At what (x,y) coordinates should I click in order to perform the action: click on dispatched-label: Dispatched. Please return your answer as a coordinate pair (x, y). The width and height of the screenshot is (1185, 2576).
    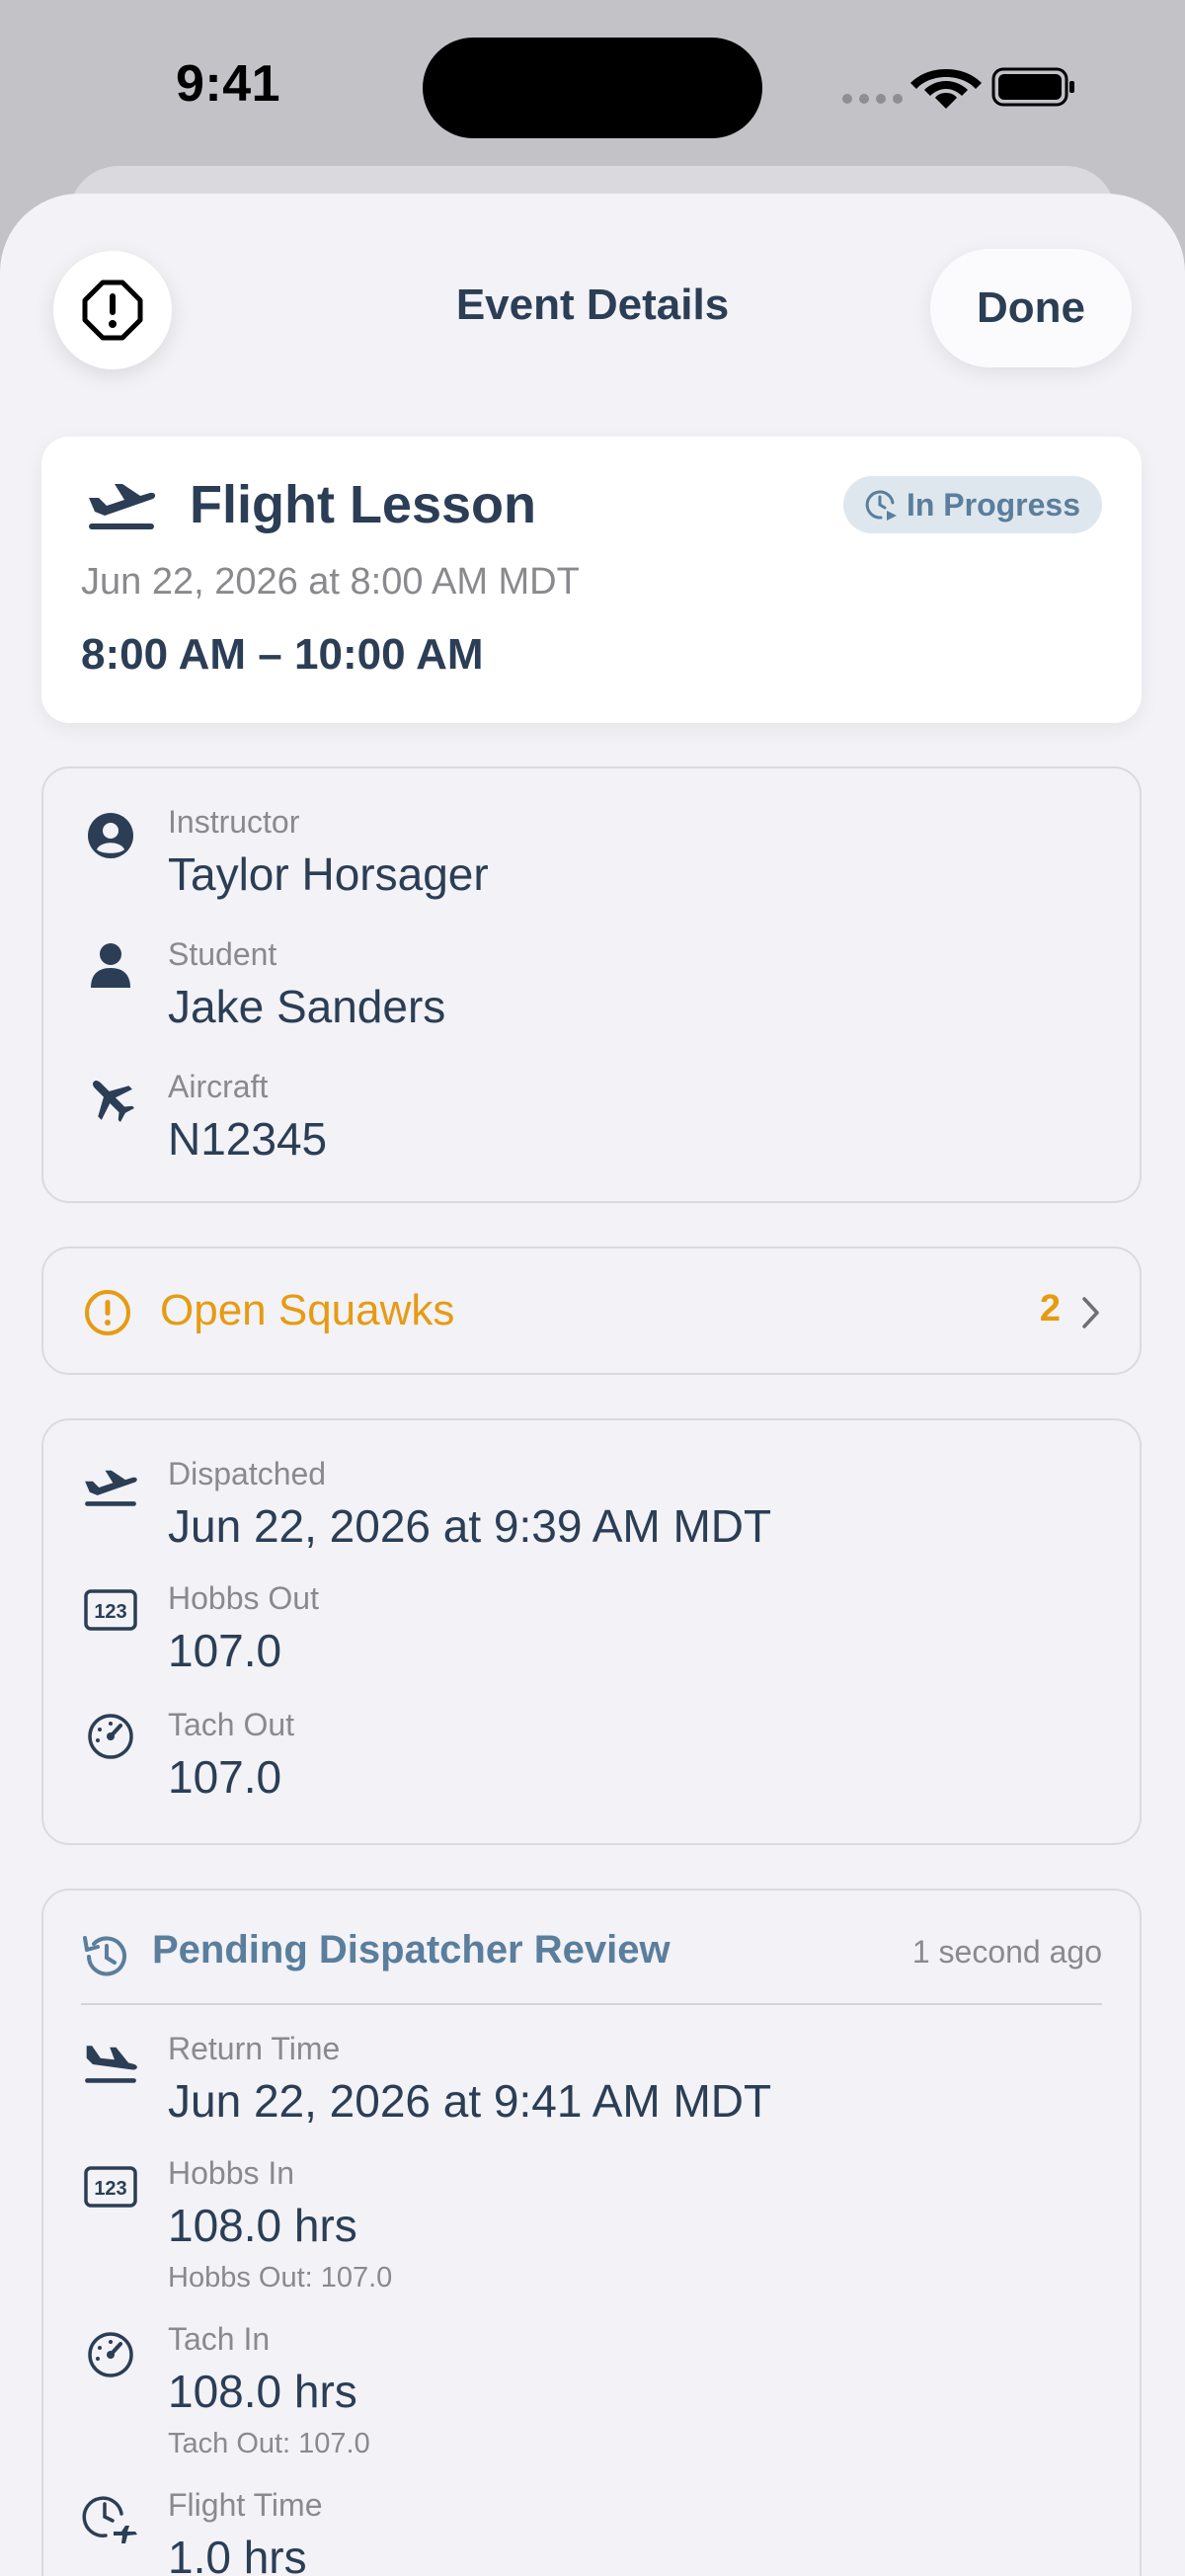
    Looking at the image, I should click on (248, 1473).